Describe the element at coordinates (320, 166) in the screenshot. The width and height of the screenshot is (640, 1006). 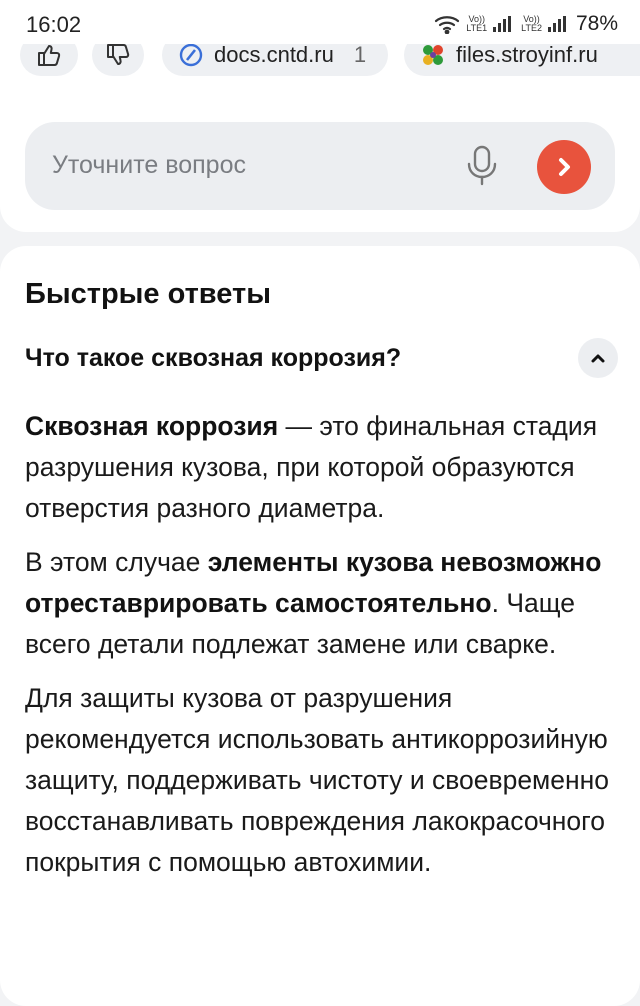
I see `refine-question-field: Уточните вопрос` at that location.